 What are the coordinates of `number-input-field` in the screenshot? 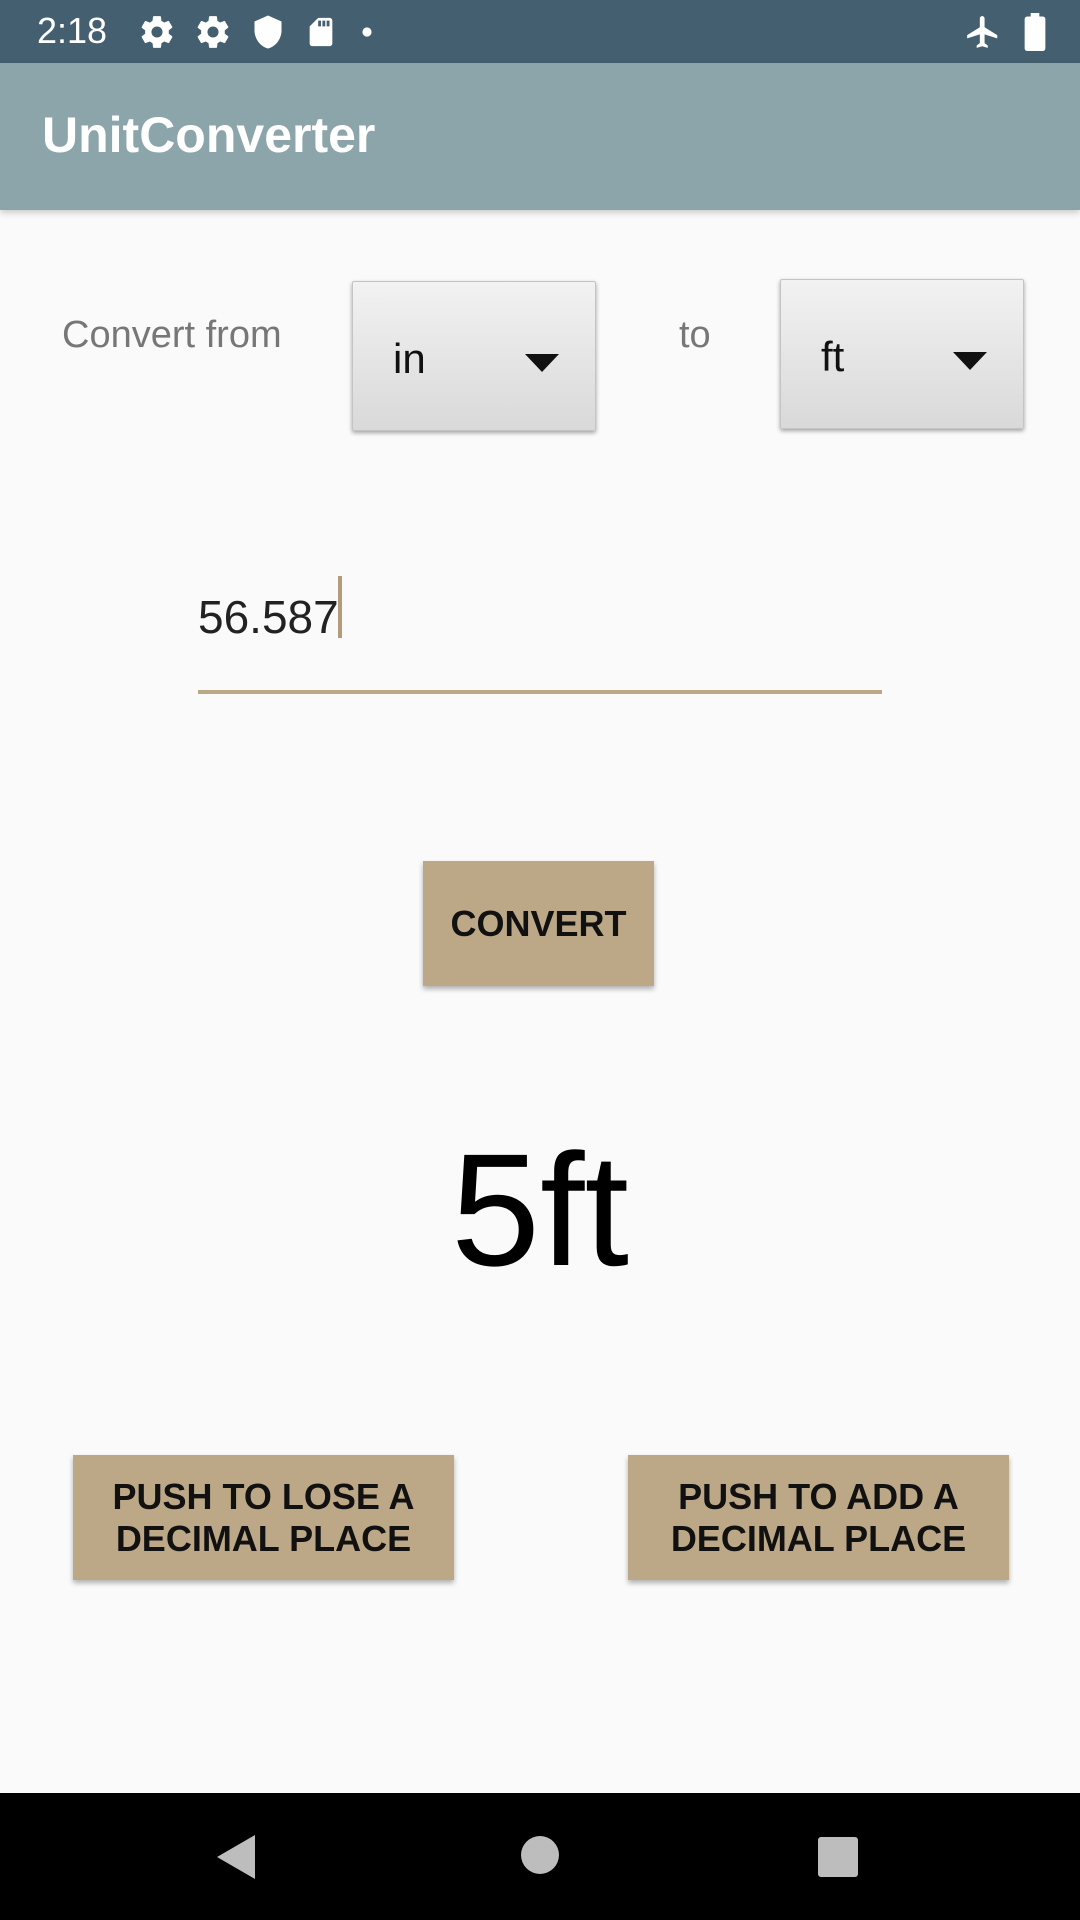 It's located at (540, 632).